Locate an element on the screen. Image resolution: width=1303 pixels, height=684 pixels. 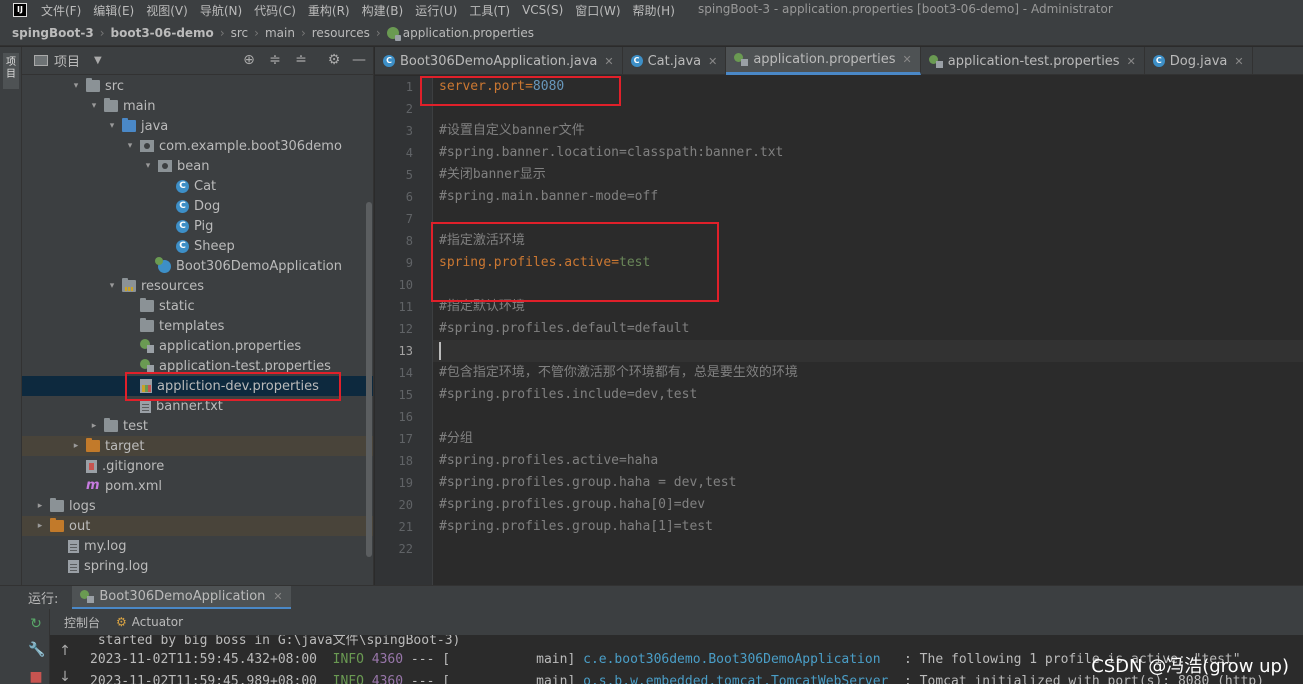
breadcrumb-project: spingBoot-3 is located at coordinates (53, 33).